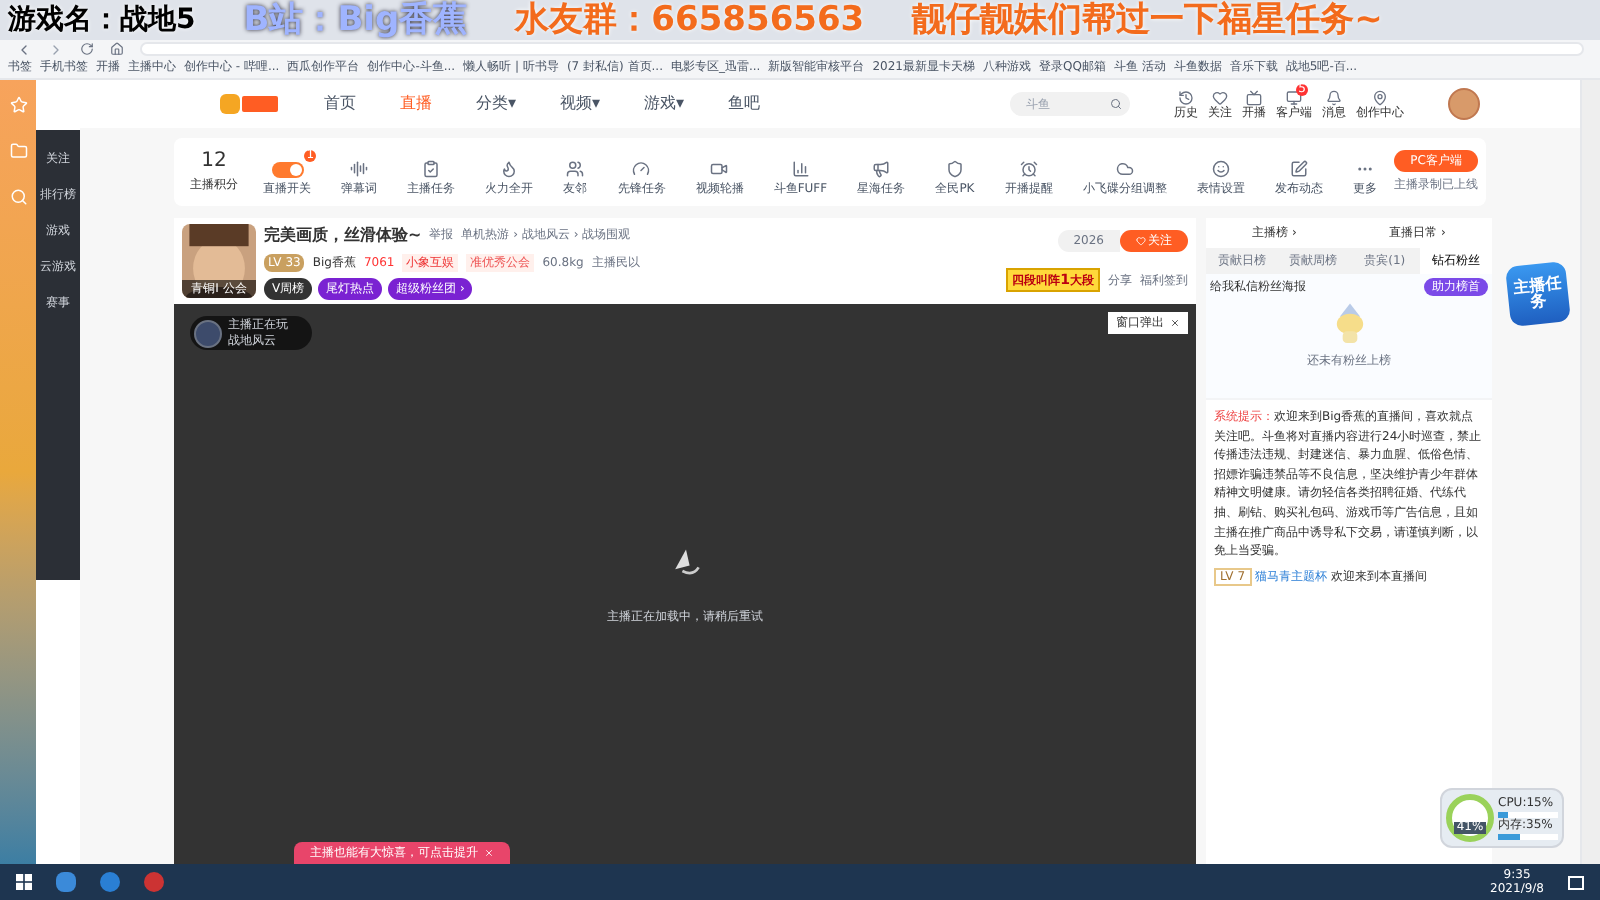 The image size is (1600, 900). I want to click on task-badge: 主播任务, so click(1538, 294).